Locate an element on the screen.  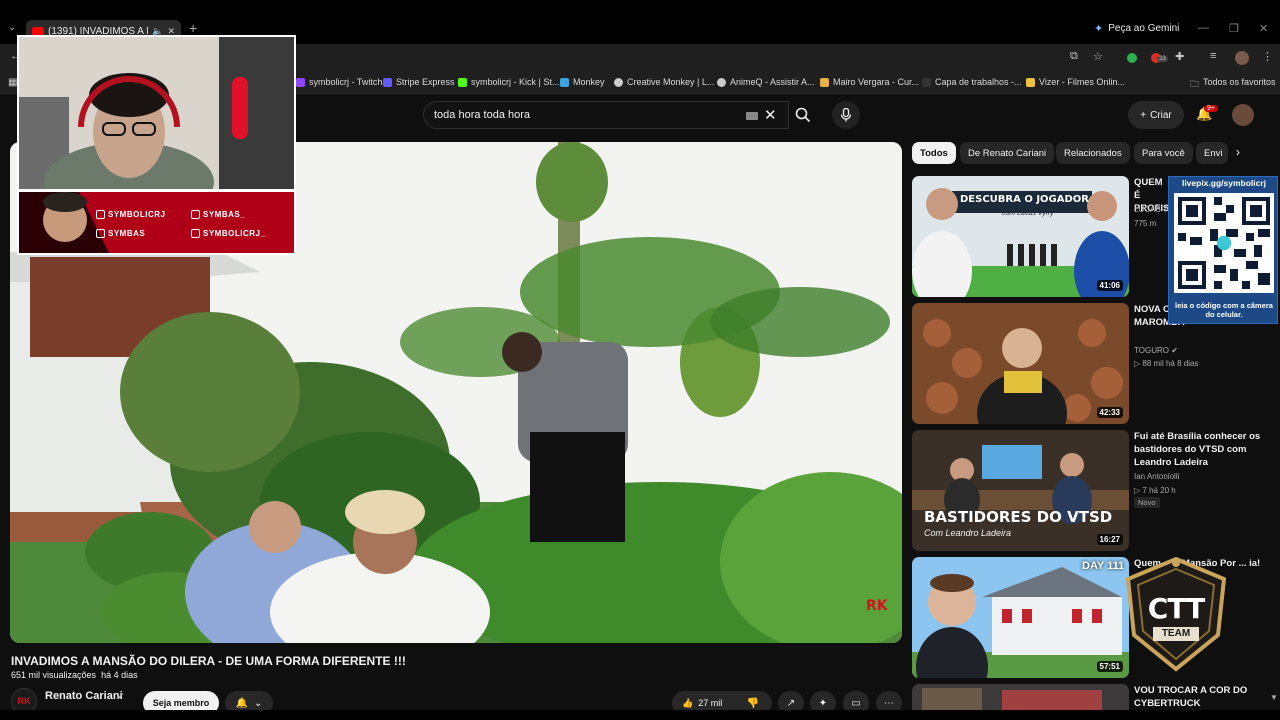
bookmark-item: Monkey is located at coordinates (582, 82).